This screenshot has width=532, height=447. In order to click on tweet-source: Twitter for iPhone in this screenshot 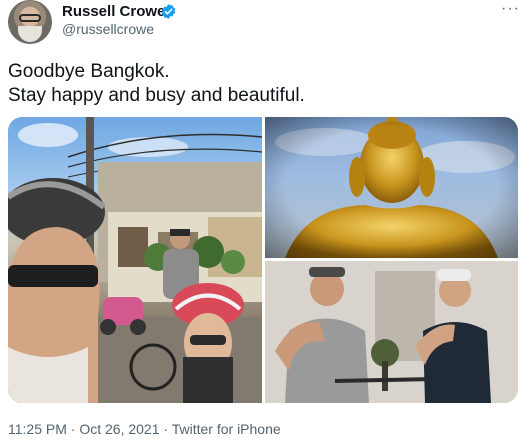, I will do `click(226, 429)`.